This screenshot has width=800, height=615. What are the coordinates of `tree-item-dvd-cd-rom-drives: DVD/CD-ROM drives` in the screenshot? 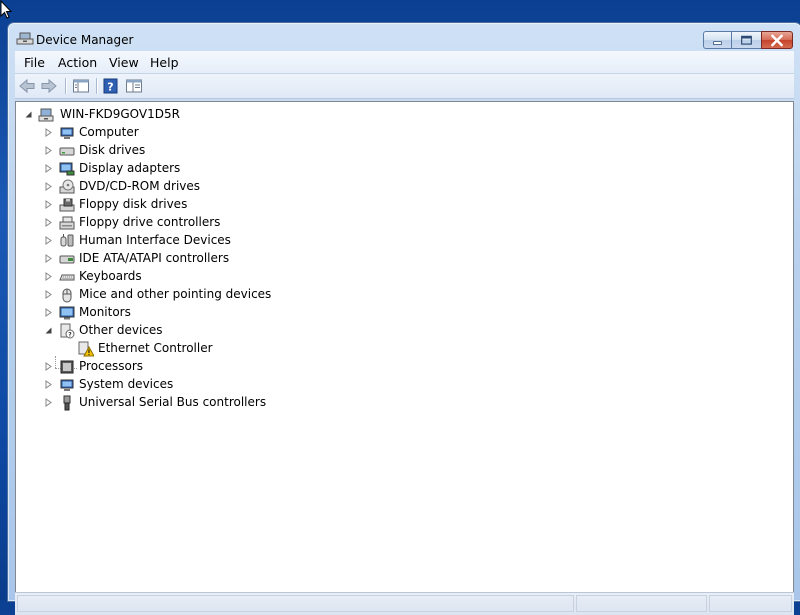 It's located at (404, 187).